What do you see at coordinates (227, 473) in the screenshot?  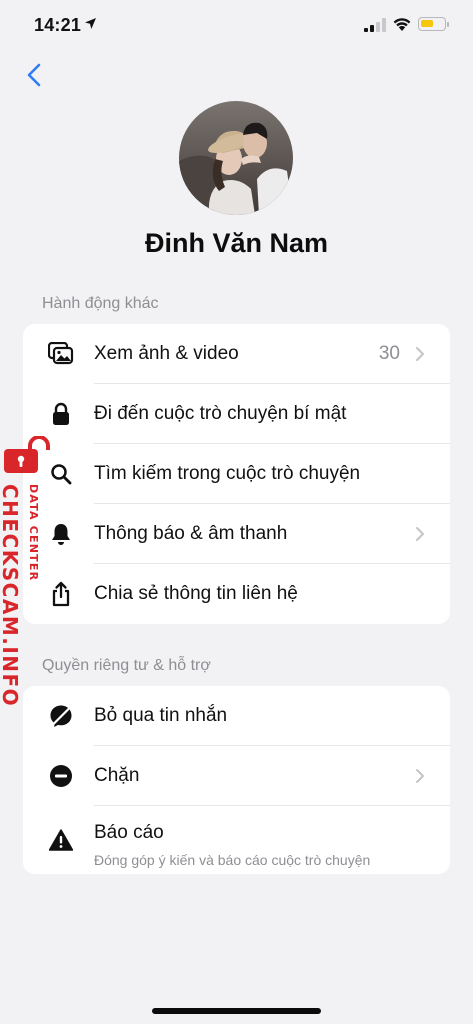 I see `search-conversation-label: Tìm kiếm trong cuộc trò chuyện` at bounding box center [227, 473].